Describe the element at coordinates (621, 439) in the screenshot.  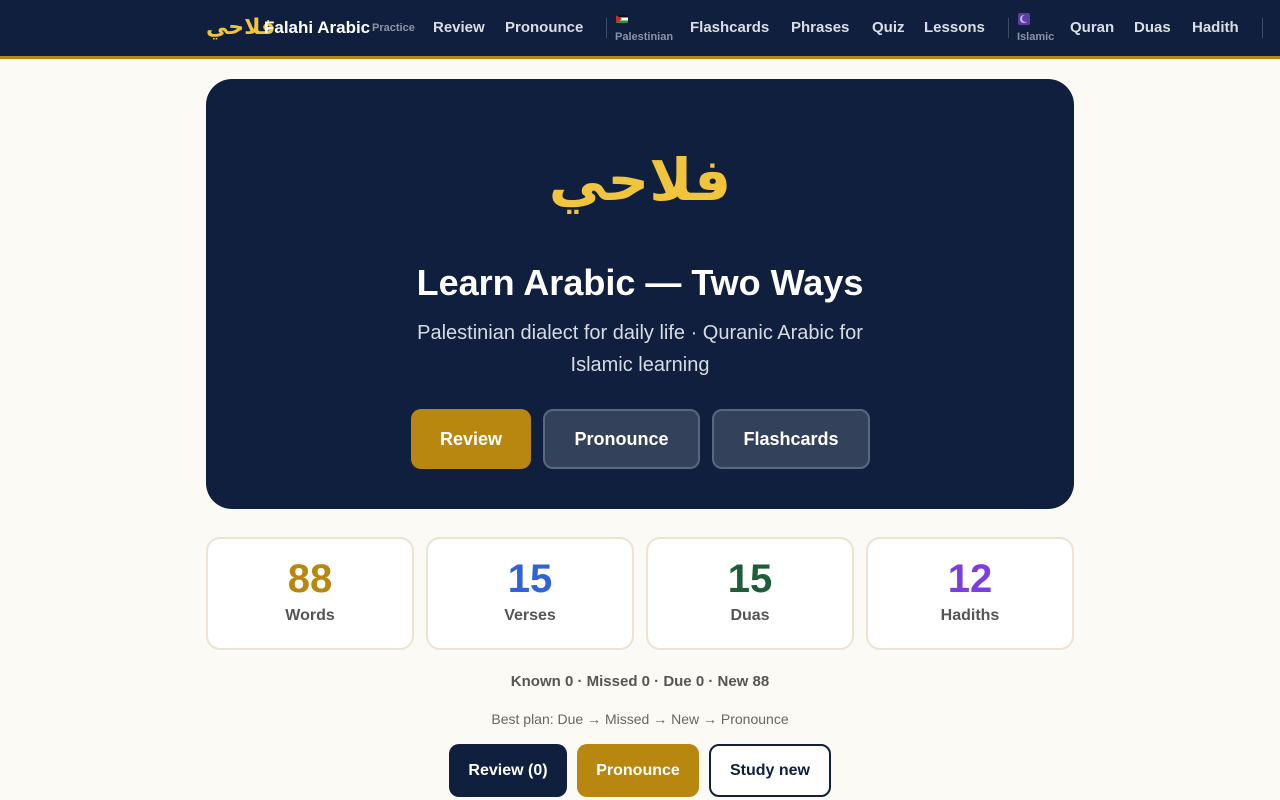
I see `hero-pronounce-button: Pronounce` at that location.